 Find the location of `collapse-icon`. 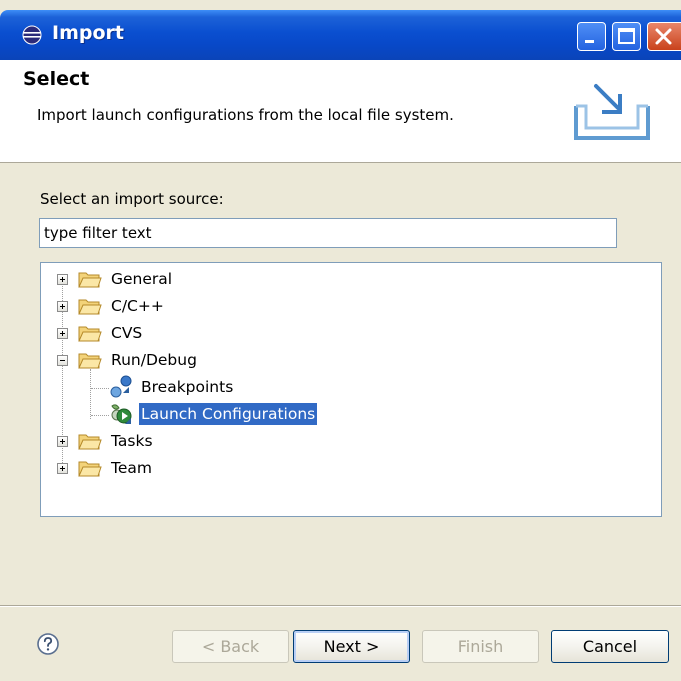

collapse-icon is located at coordinates (62, 360).